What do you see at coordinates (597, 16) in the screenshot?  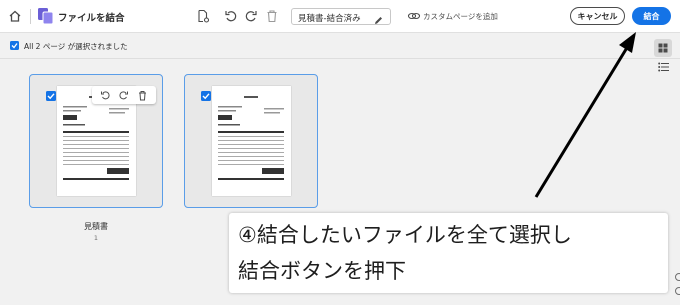 I see `cancel-button: キャンセル` at bounding box center [597, 16].